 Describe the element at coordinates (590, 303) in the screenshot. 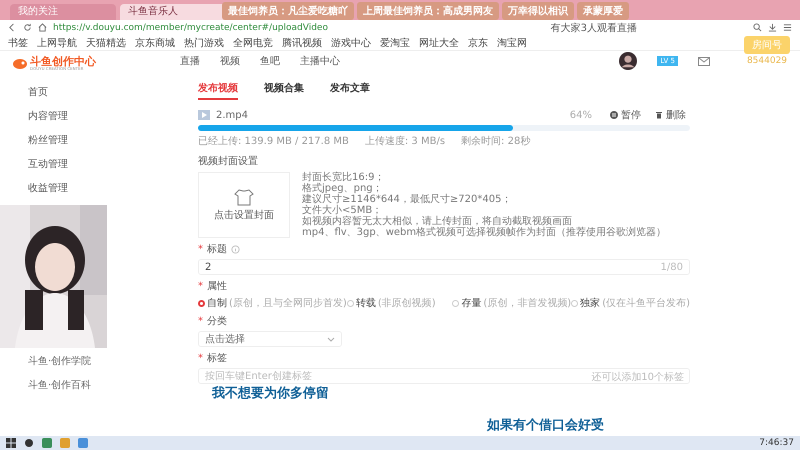

I see `radio-label: 独家` at that location.